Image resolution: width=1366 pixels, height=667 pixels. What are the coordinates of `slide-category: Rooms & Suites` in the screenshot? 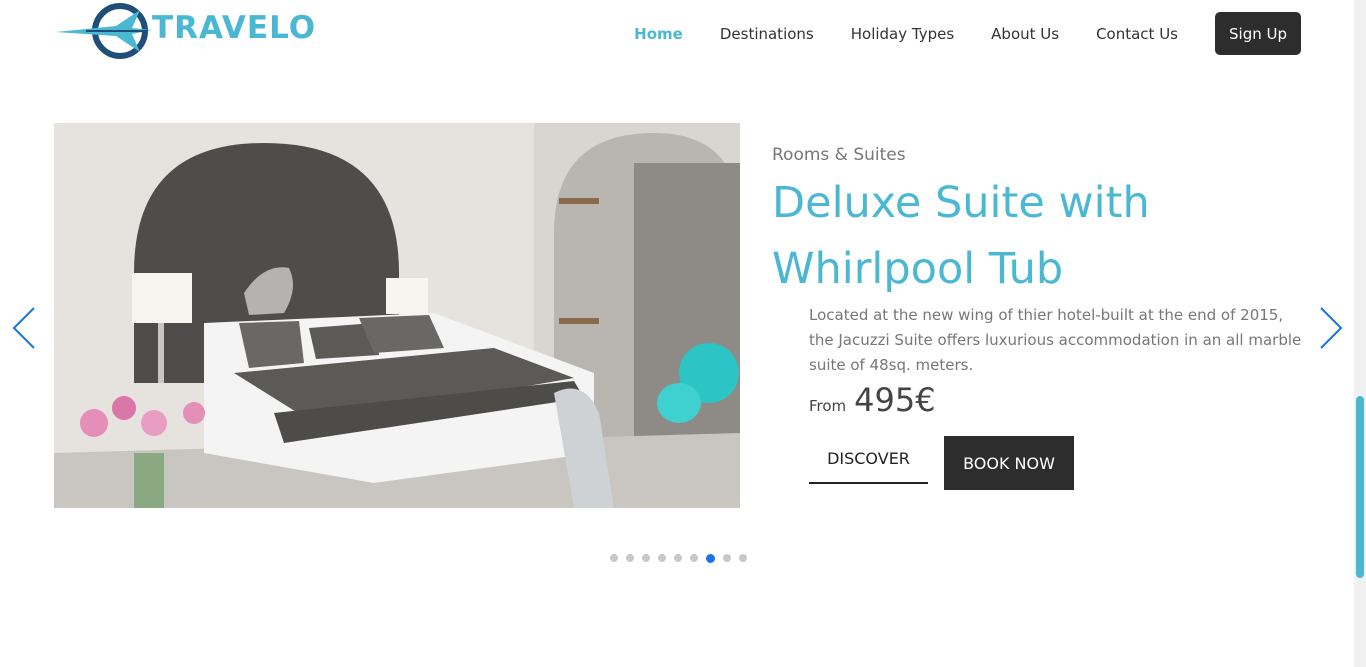 It's located at (839, 155).